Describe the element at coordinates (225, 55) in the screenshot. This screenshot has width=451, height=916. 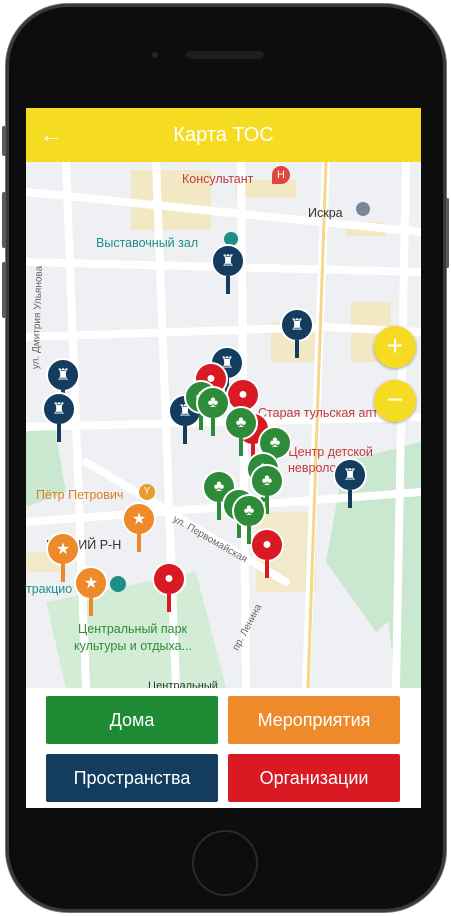
I see `earpiece-speaker` at that location.